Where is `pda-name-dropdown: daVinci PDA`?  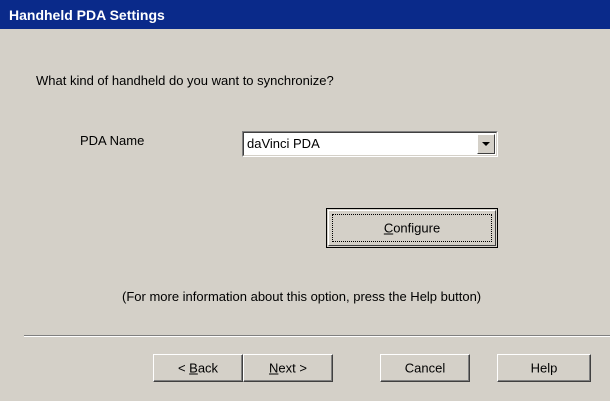 pda-name-dropdown: daVinci PDA is located at coordinates (370, 144).